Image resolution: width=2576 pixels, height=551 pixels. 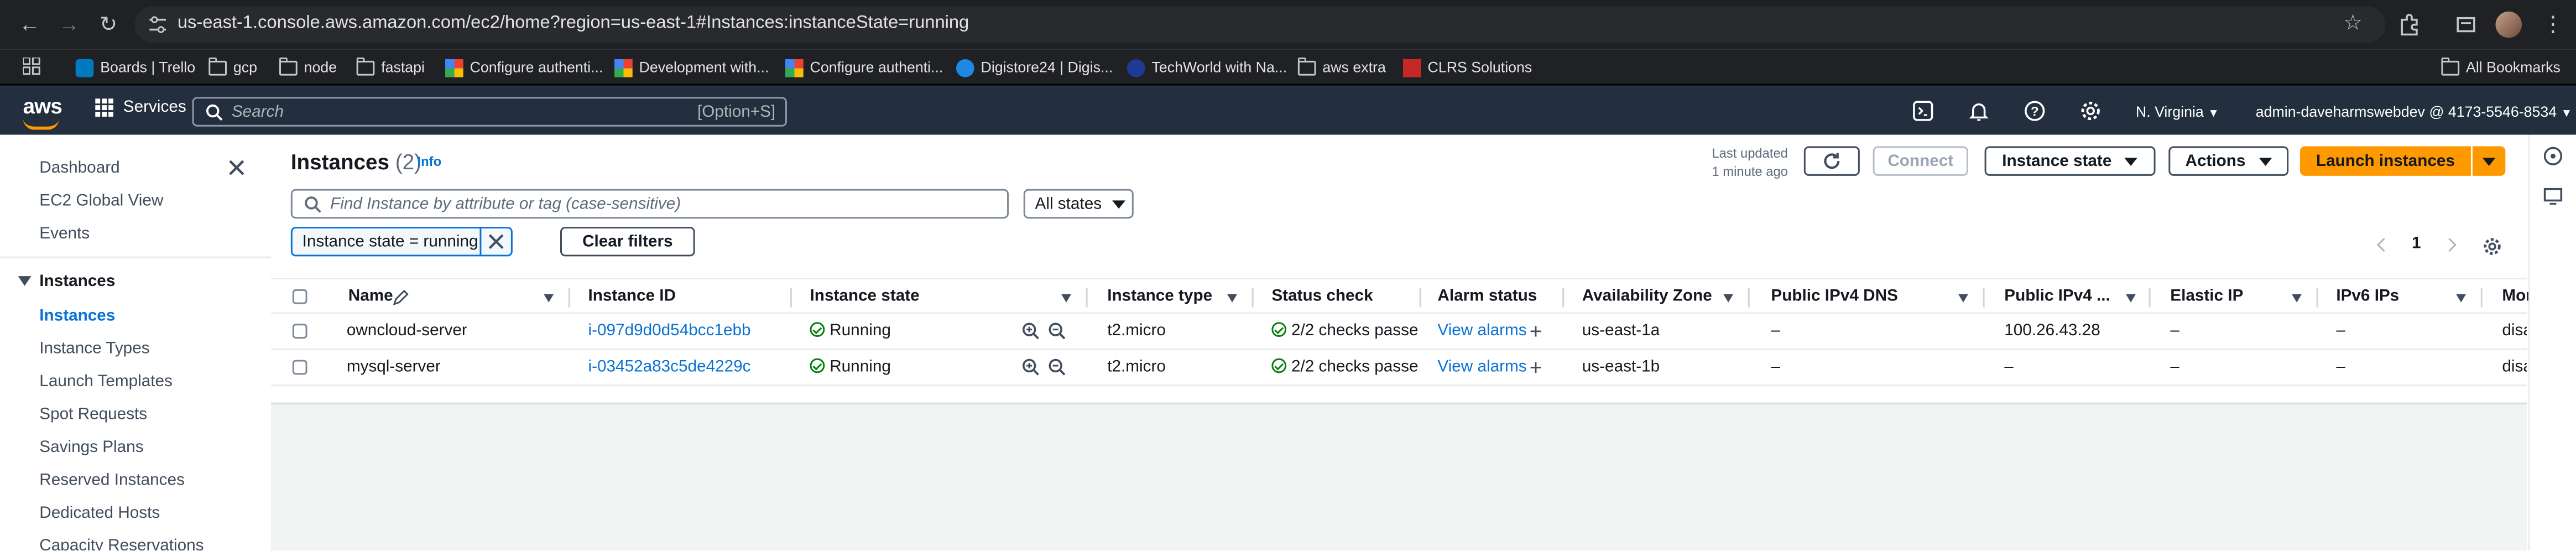 What do you see at coordinates (42, 106) in the screenshot?
I see `aws-logo: aws` at bounding box center [42, 106].